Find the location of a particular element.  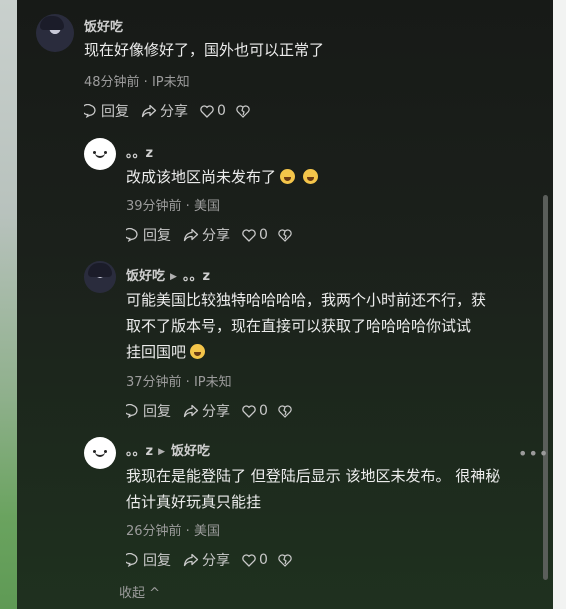

comment-author: 。。z is located at coordinates (139, 151).